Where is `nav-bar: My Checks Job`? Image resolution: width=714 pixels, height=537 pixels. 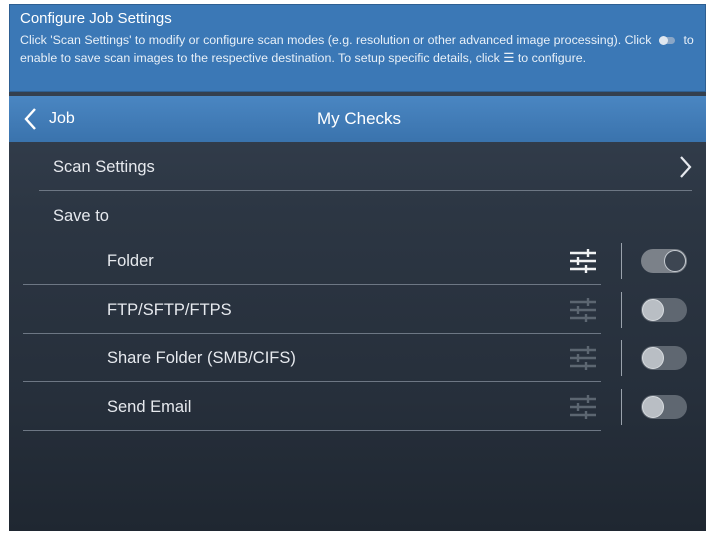 nav-bar: My Checks Job is located at coordinates (357, 119).